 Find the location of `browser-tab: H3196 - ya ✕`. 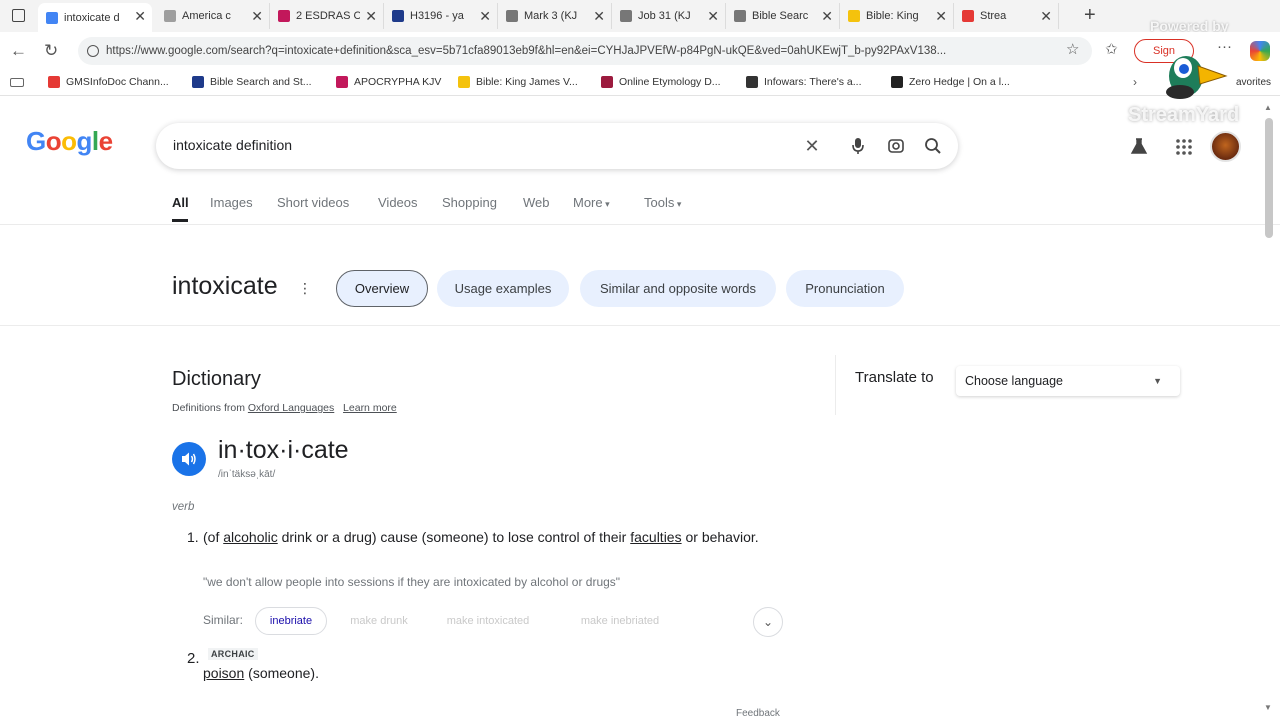

browser-tab: H3196 - ya ✕ is located at coordinates (441, 16).